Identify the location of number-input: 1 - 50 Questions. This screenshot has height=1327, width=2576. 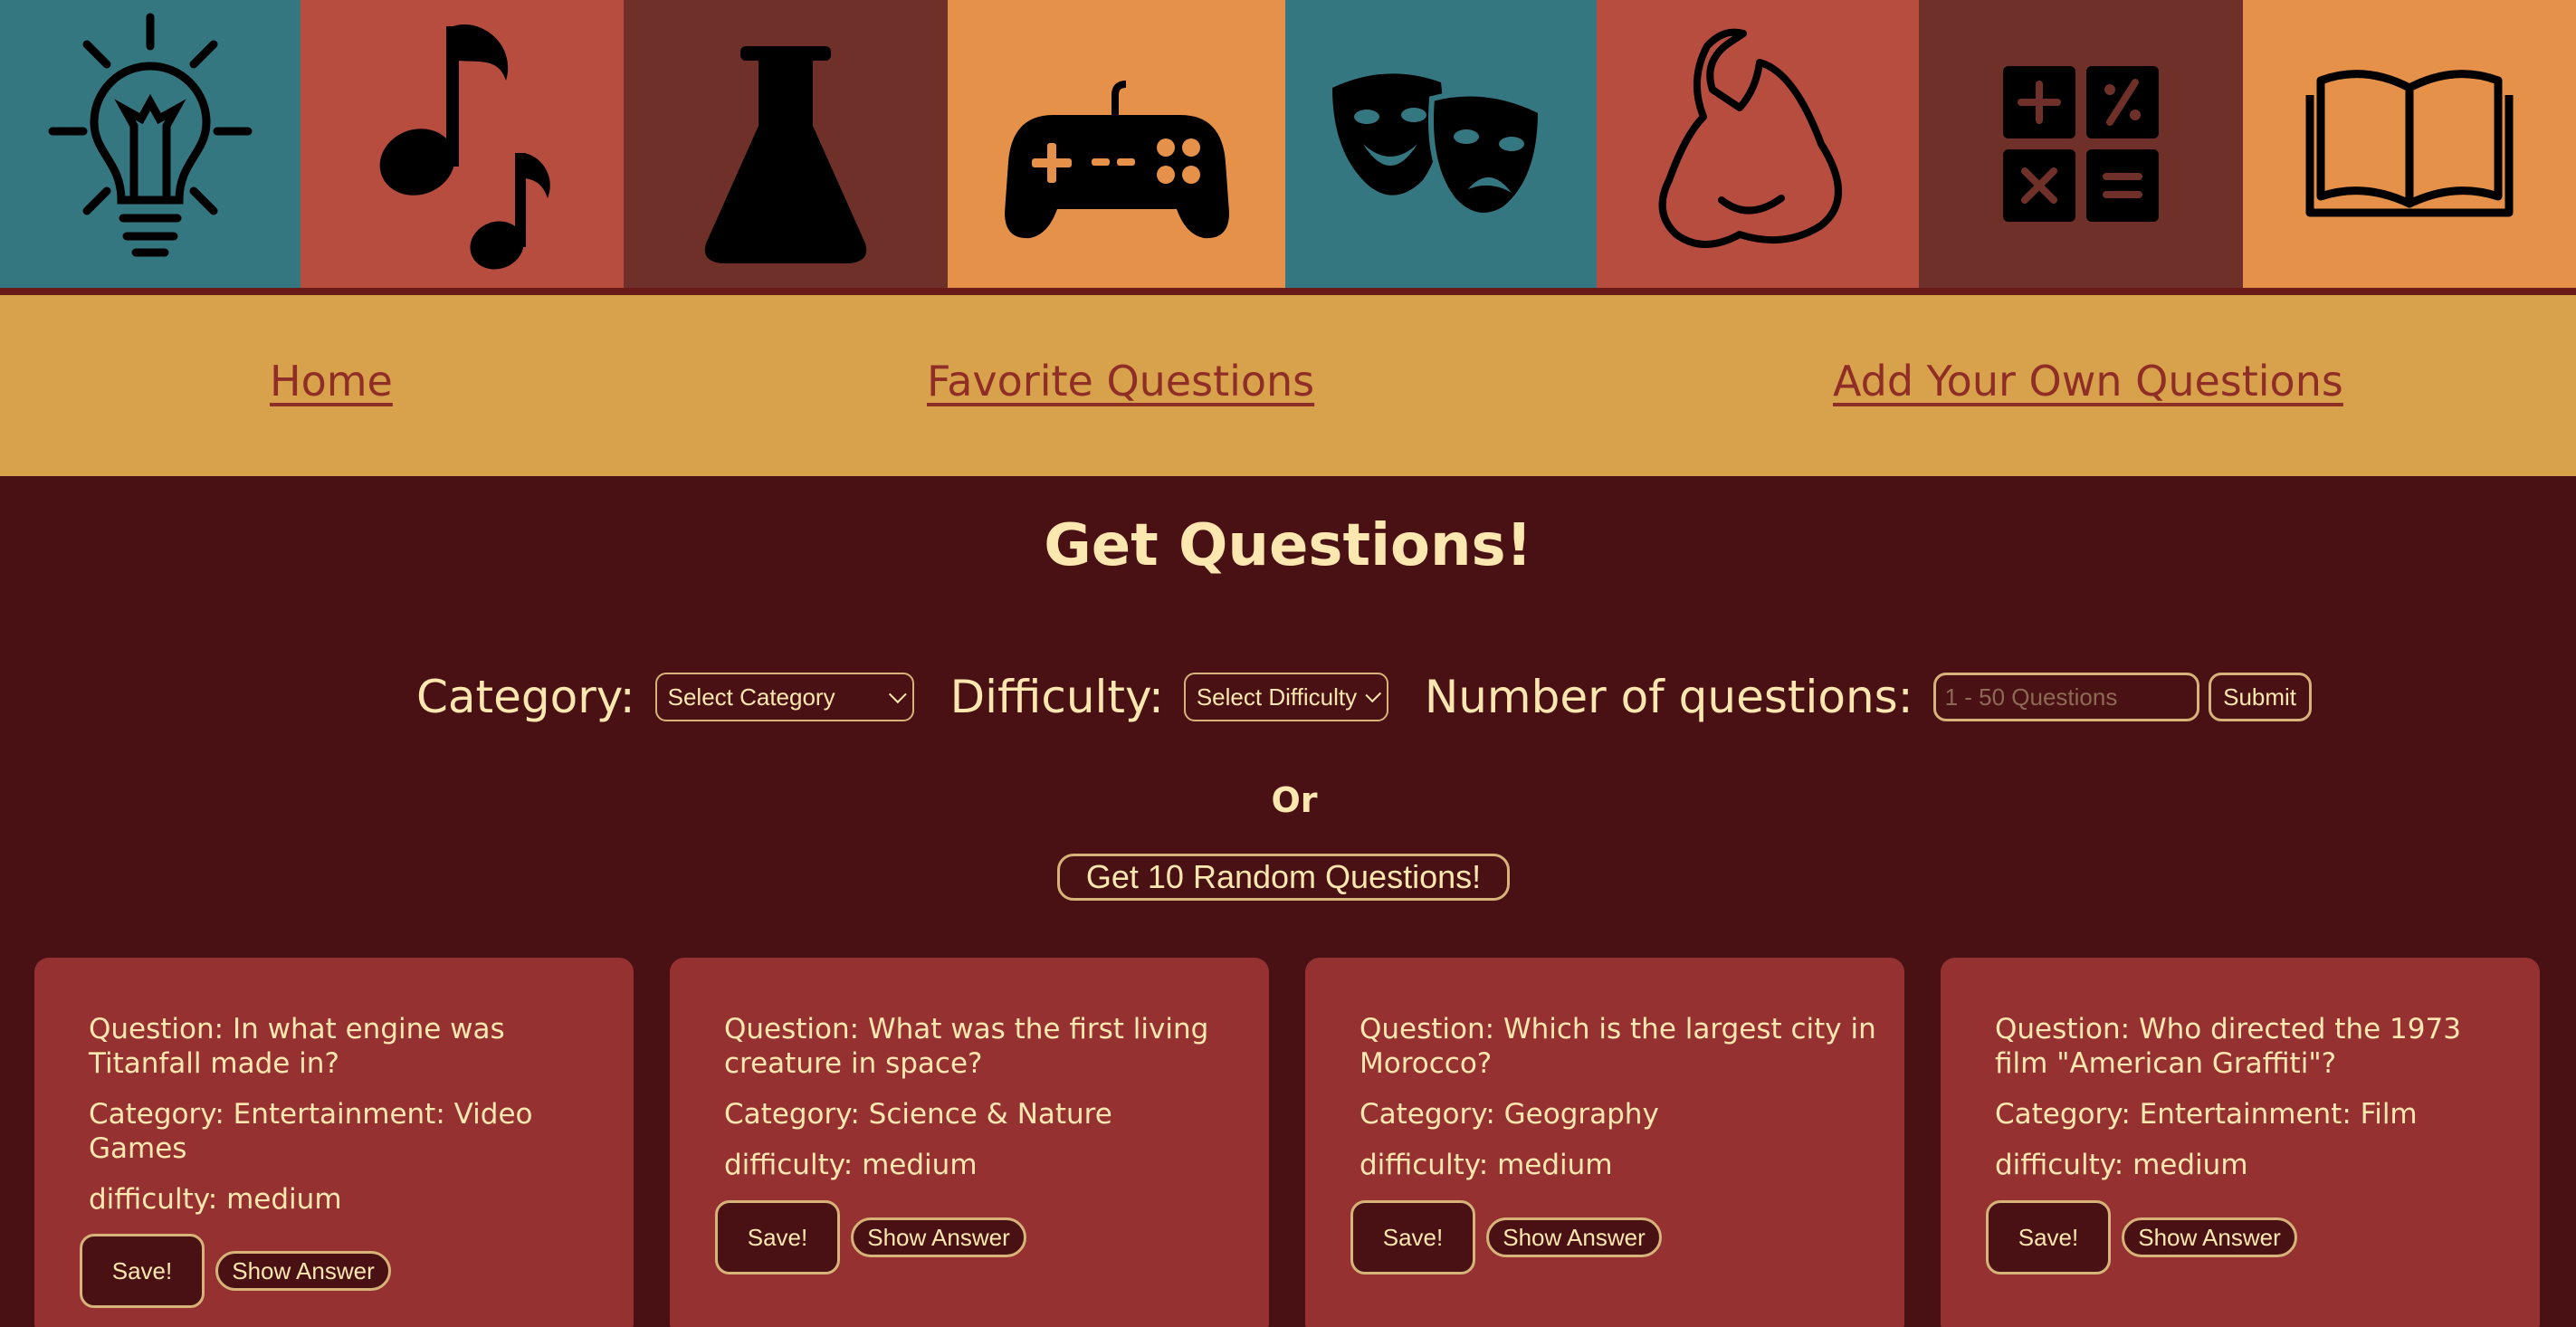
(2066, 697).